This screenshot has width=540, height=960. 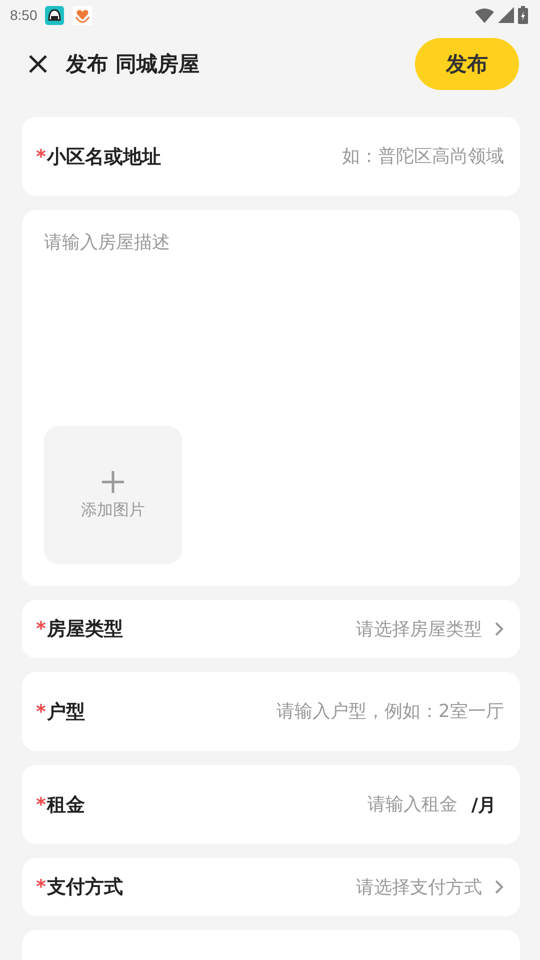 What do you see at coordinates (103, 157) in the screenshot?
I see `field-label: 小区名或地址` at bounding box center [103, 157].